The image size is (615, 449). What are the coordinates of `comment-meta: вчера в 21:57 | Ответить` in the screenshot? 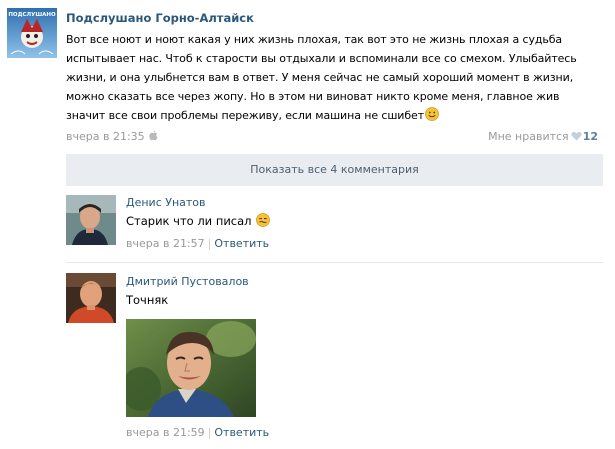 It's located at (197, 243).